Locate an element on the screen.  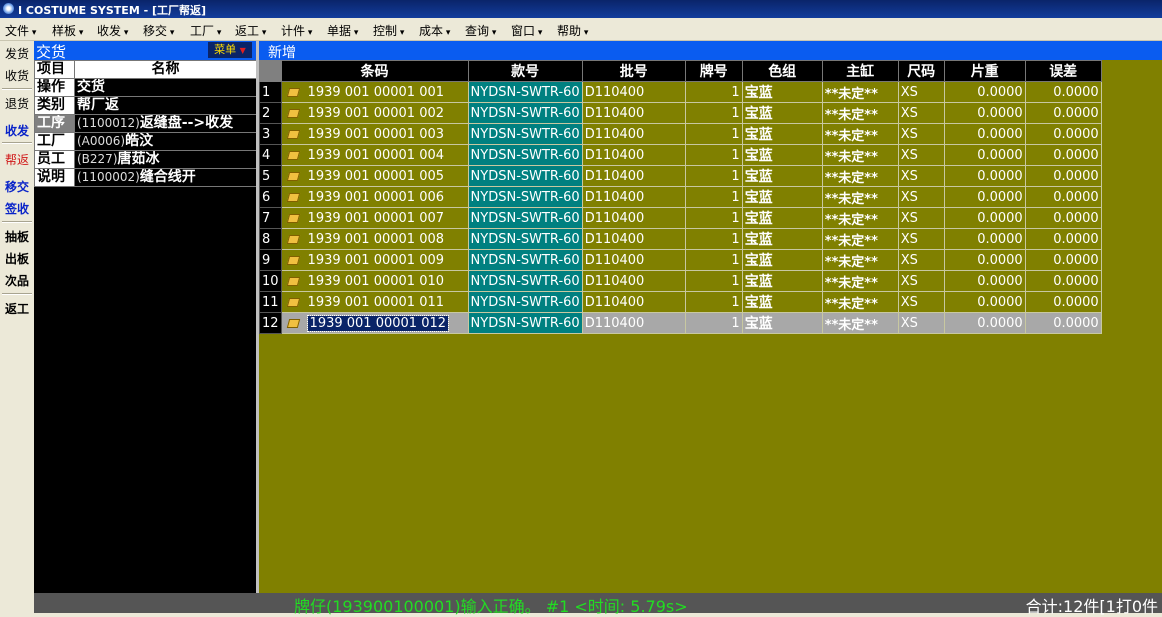
barcode-cell: 1939 001 00001 004 is located at coordinates (374, 155).